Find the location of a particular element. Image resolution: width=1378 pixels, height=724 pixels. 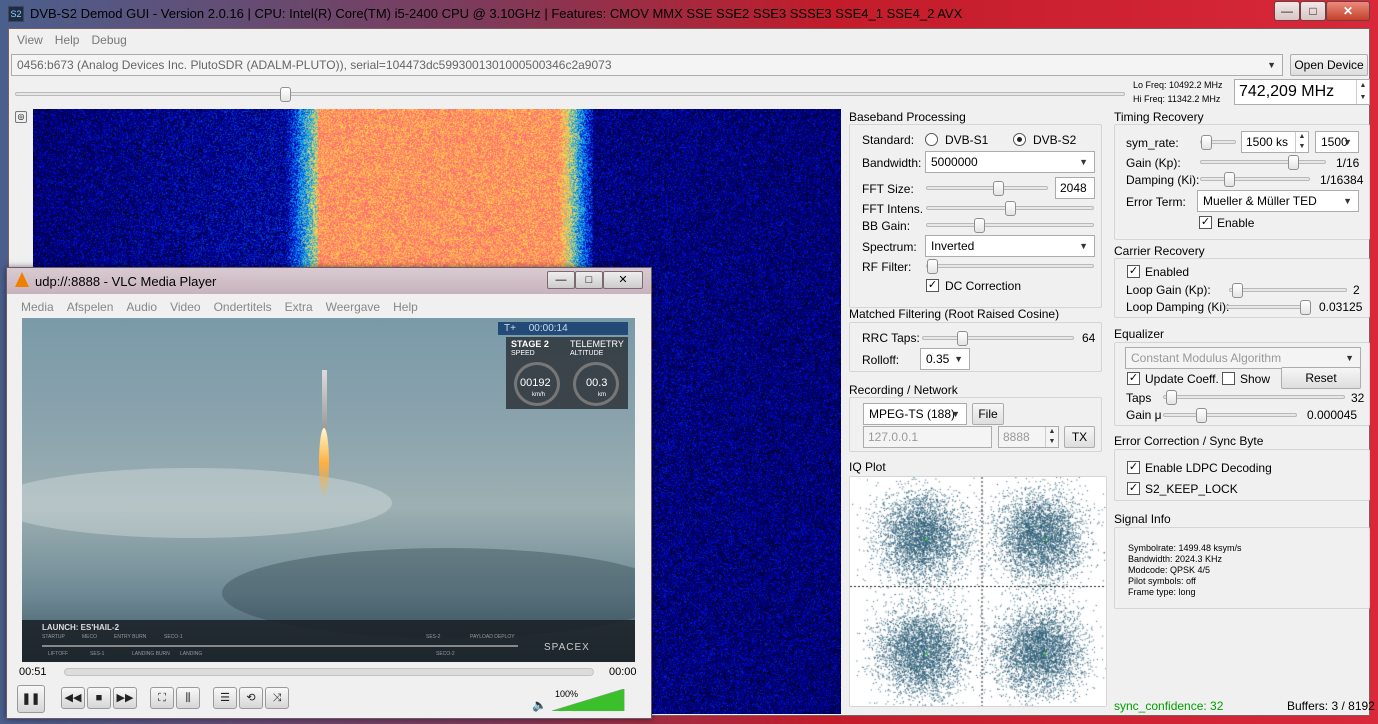

camera-icon: ◎ is located at coordinates (21, 117).